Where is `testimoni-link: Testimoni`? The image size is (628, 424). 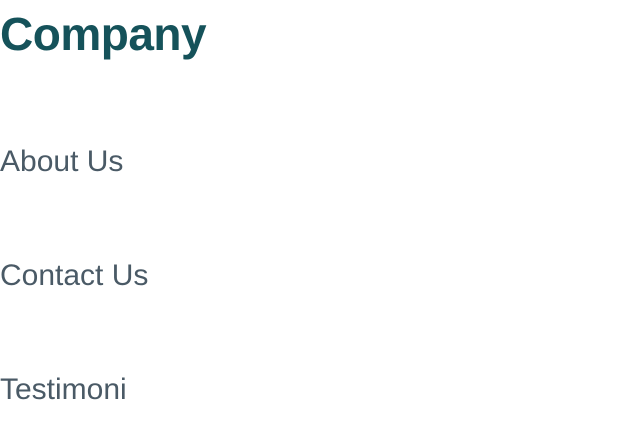
testimoni-link: Testimoni is located at coordinates (63, 390).